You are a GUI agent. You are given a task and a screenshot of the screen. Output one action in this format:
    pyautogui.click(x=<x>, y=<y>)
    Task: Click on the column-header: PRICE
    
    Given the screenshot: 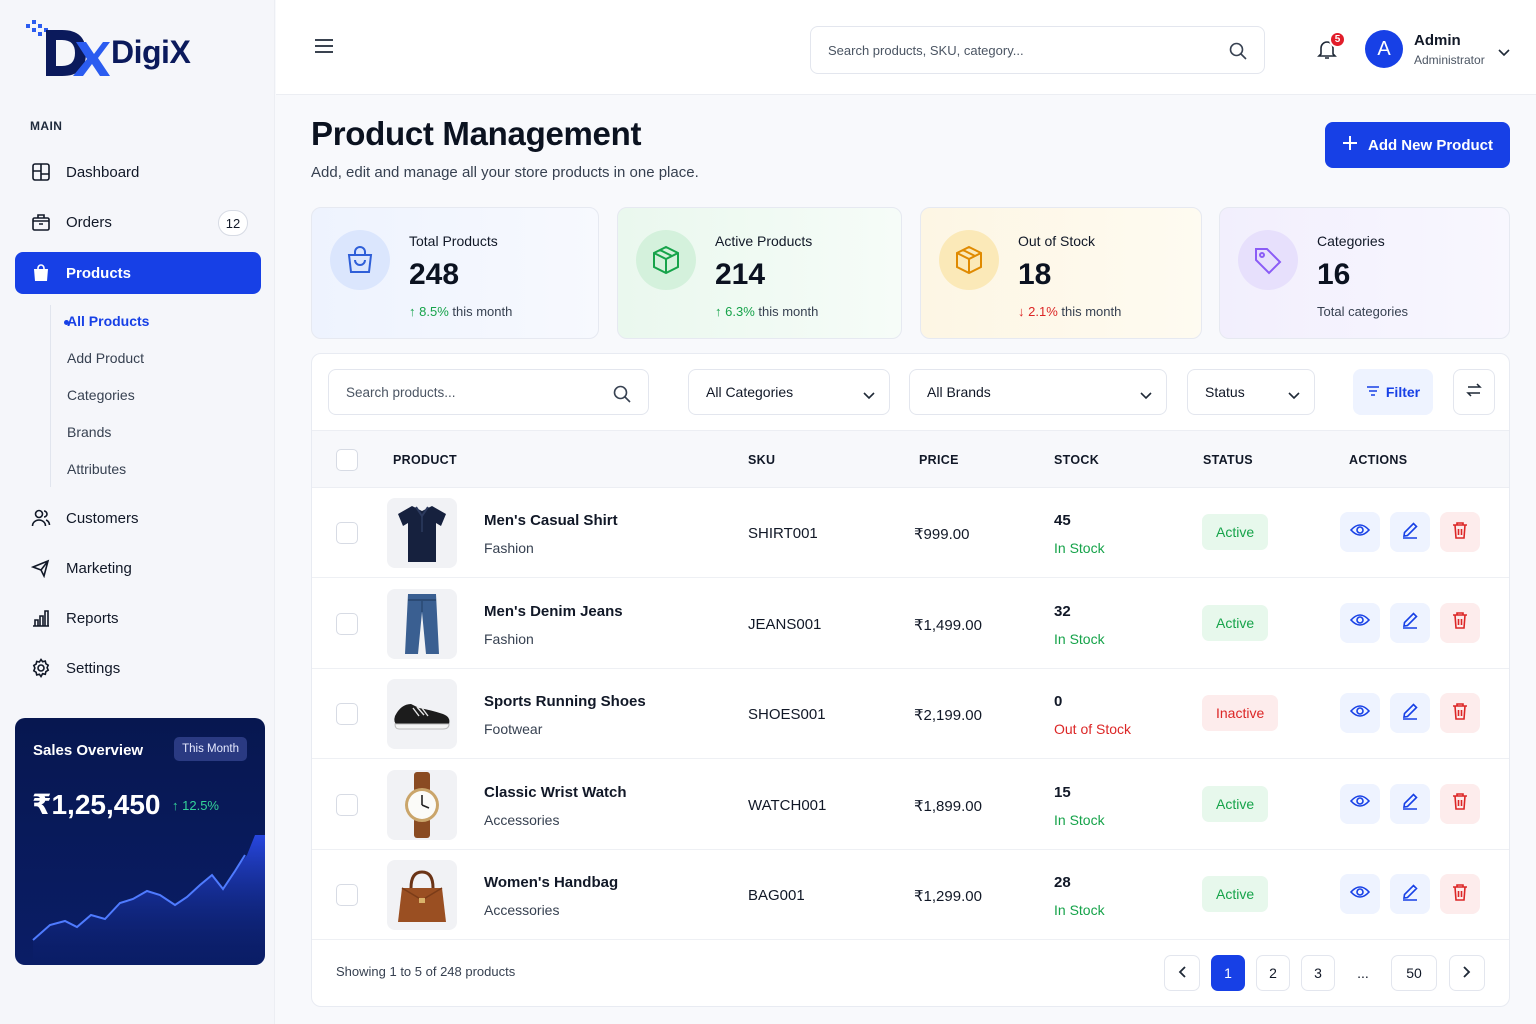 What is the action you would take?
    pyautogui.click(x=939, y=460)
    